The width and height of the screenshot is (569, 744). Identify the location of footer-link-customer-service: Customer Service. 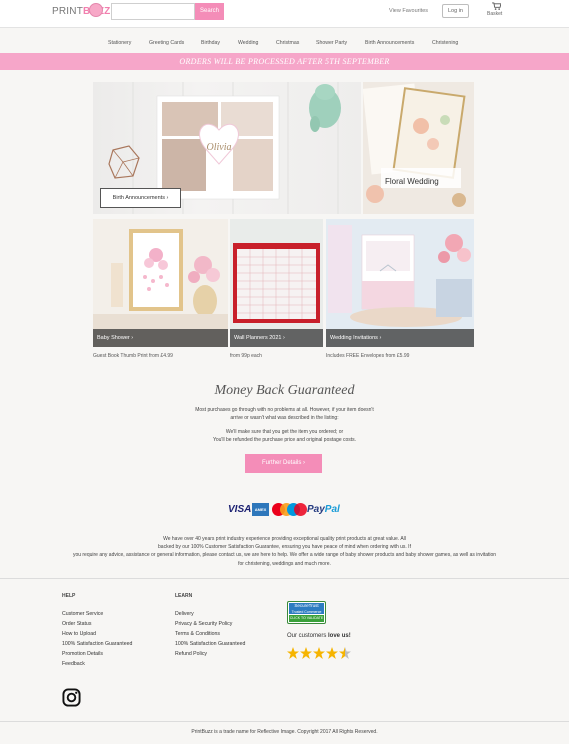
(82, 614).